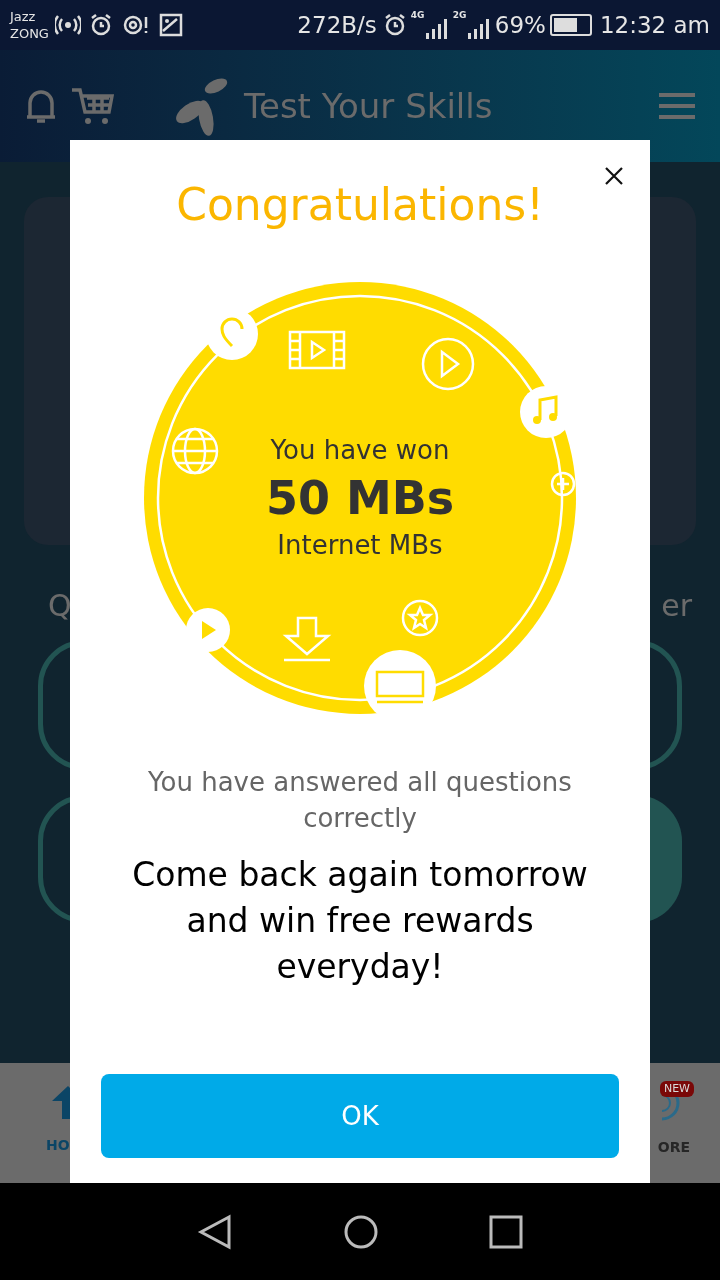 This screenshot has height=1280, width=720. What do you see at coordinates (135, 25) in the screenshot?
I see `sync-alert-icon` at bounding box center [135, 25].